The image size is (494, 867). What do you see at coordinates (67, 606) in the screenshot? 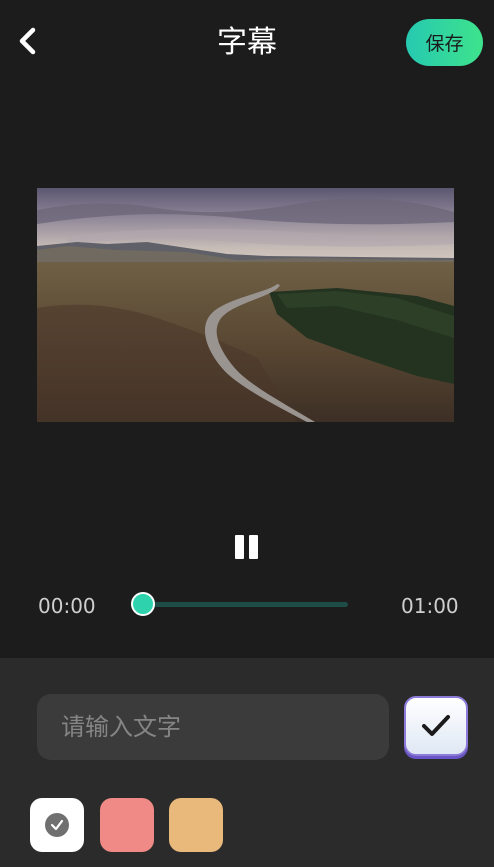
I see `current-time: 00:00` at bounding box center [67, 606].